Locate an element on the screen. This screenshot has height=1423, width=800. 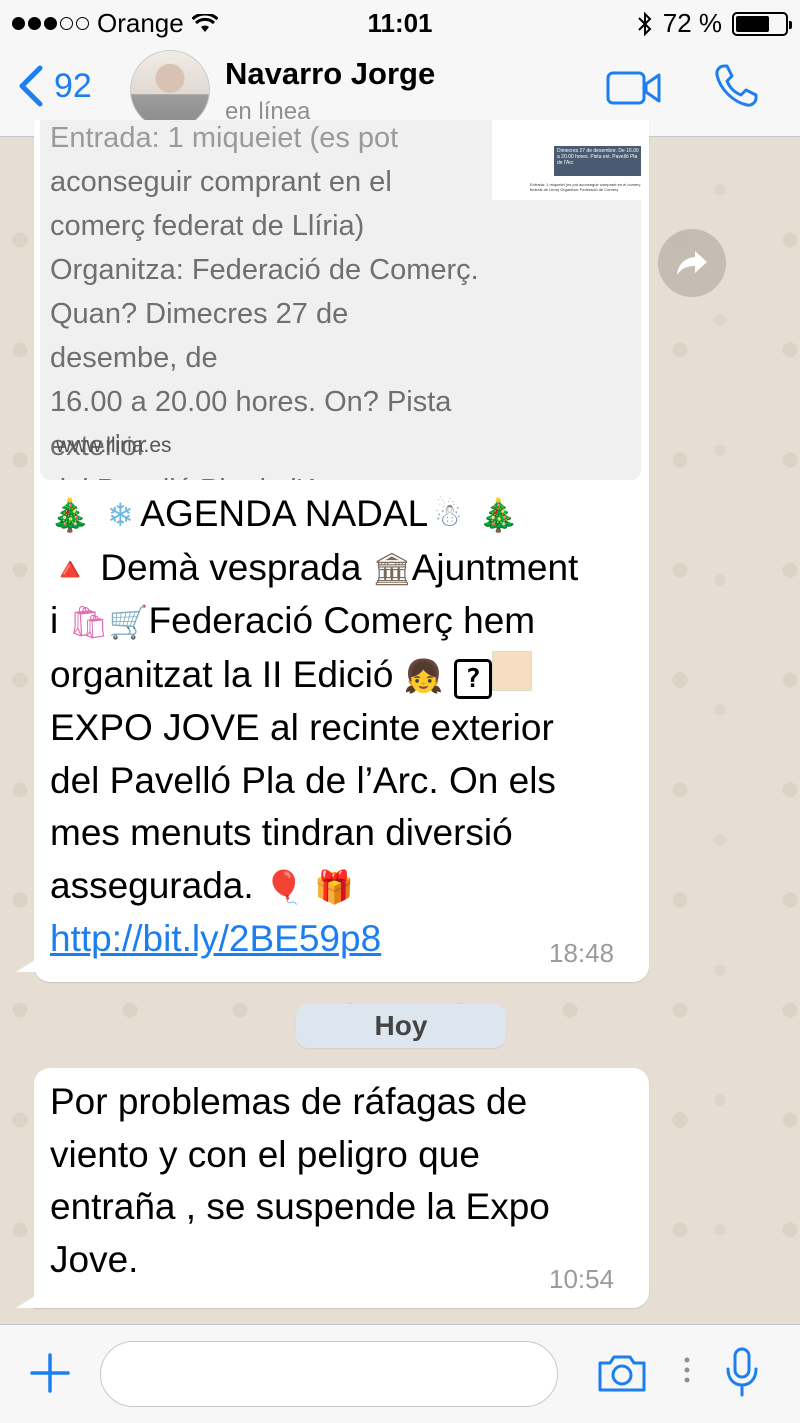
message-fragment: i is located at coordinates (54, 620).